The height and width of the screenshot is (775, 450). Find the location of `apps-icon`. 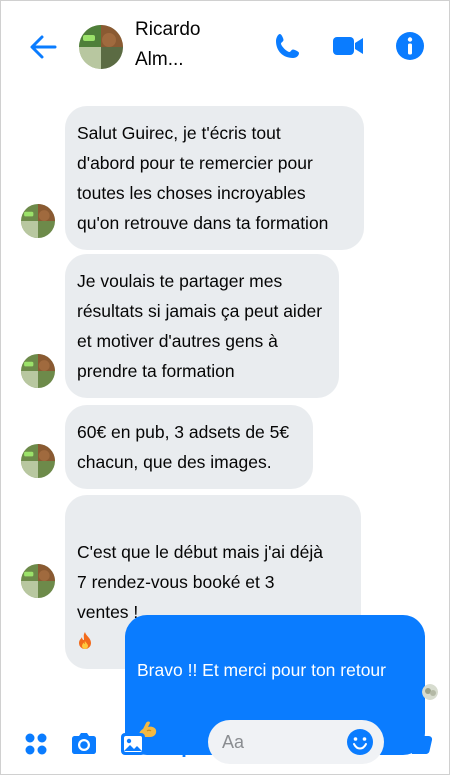

apps-icon is located at coordinates (36, 744).